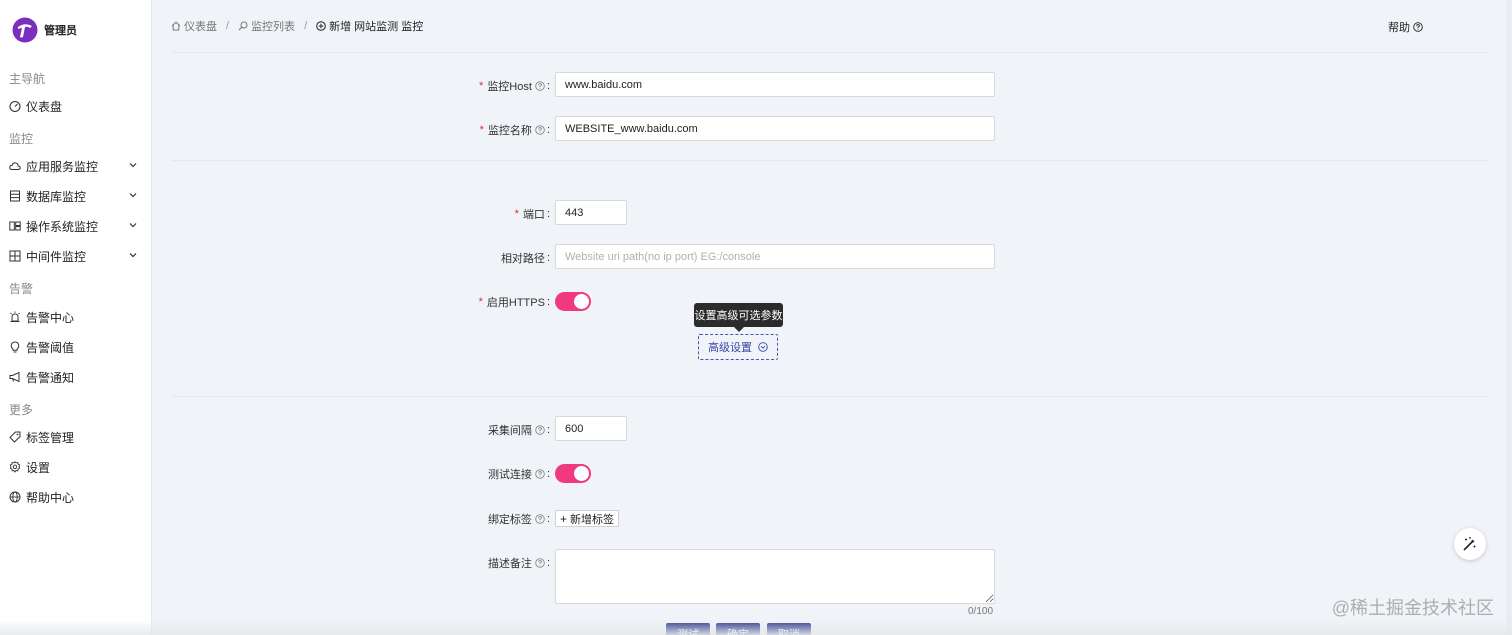  I want to click on magic-wand-icon, so click(1469, 544).